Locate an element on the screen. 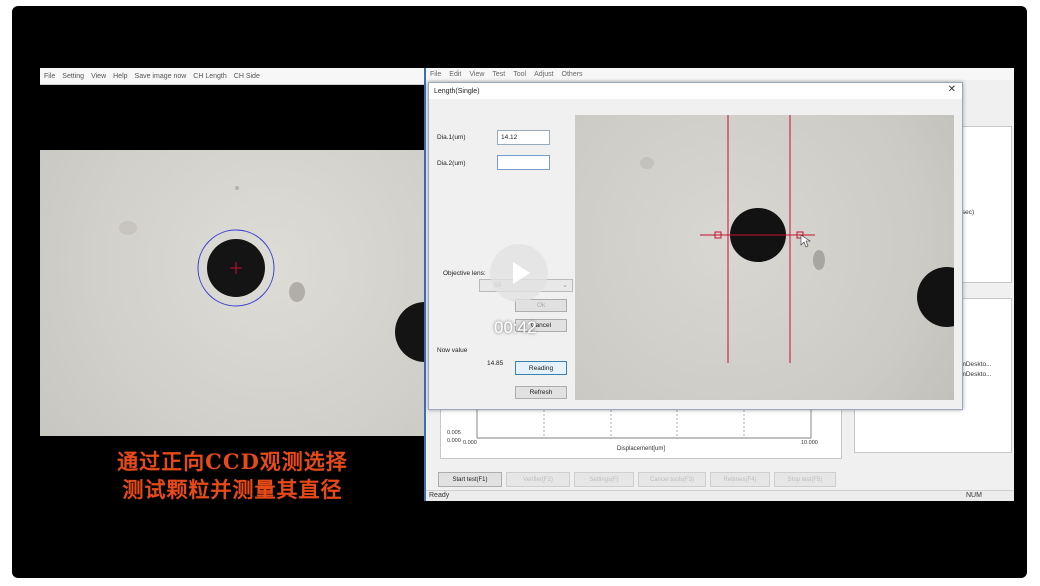 The width and height of the screenshot is (1040, 586). status-ready: Ready is located at coordinates (439, 495).